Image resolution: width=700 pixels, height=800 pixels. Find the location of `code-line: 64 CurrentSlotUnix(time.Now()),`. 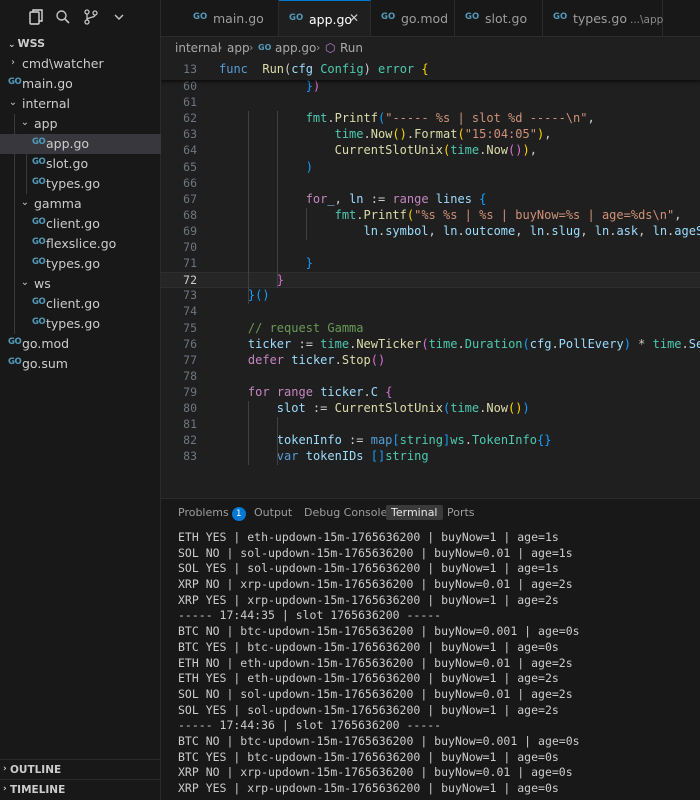

code-line: 64 CurrentSlotUnix(time.Now()), is located at coordinates (430, 151).